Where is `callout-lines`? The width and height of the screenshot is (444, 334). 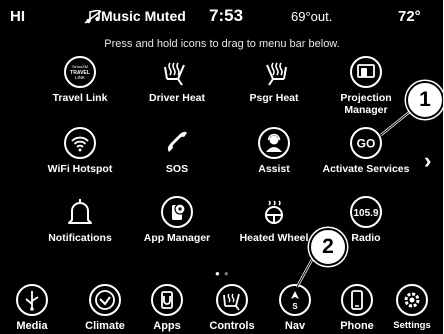
callout-lines is located at coordinates (354, 198).